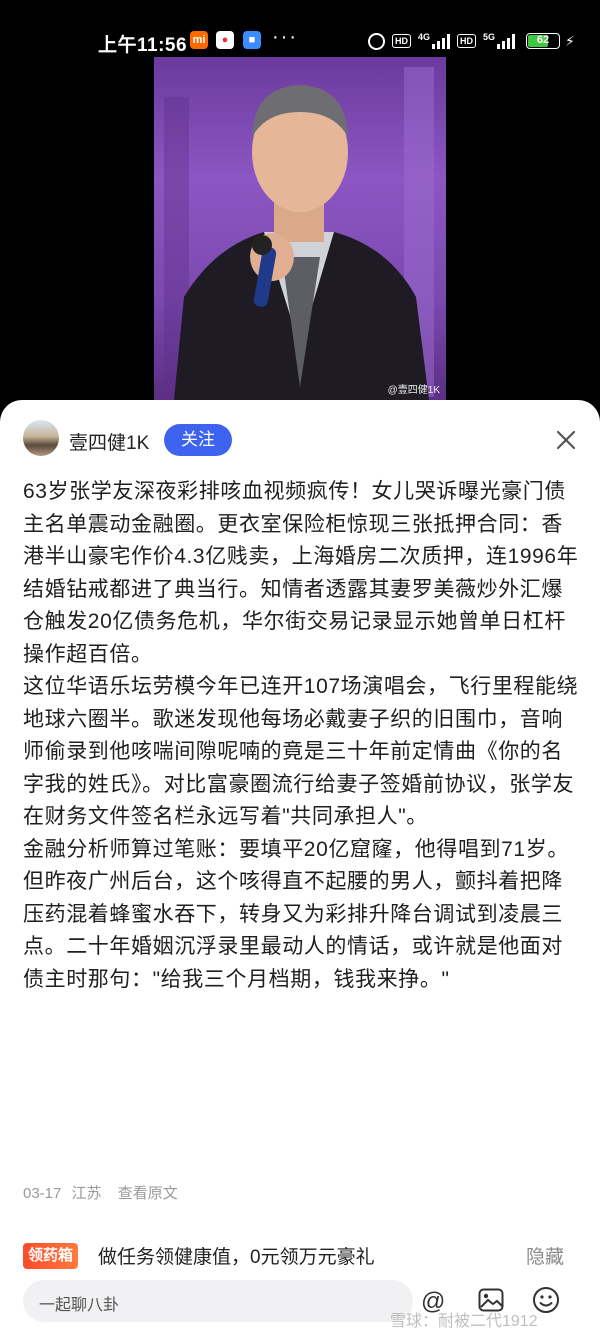 This screenshot has width=600, height=1333. I want to click on singer-image, so click(299, 233).